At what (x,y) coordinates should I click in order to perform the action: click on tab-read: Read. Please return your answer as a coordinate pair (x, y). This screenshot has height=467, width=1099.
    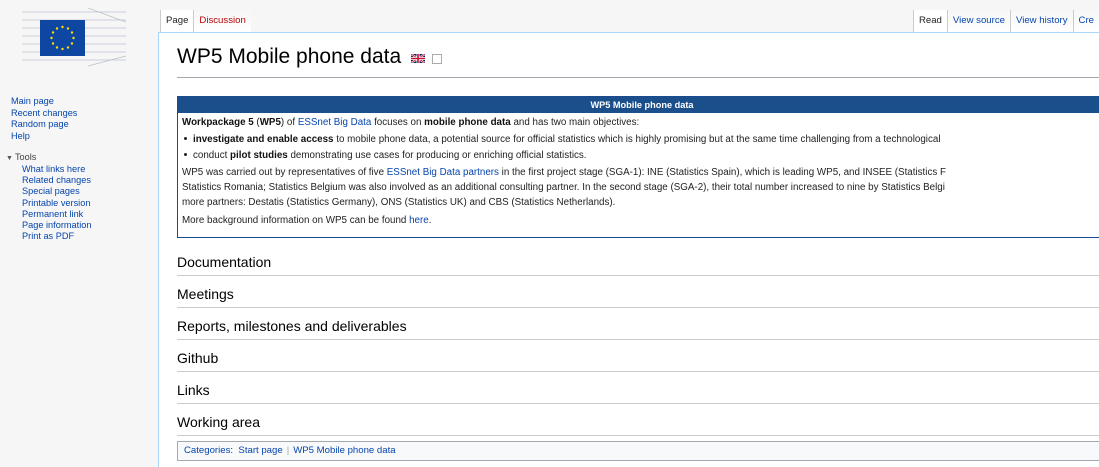
    Looking at the image, I should click on (929, 21).